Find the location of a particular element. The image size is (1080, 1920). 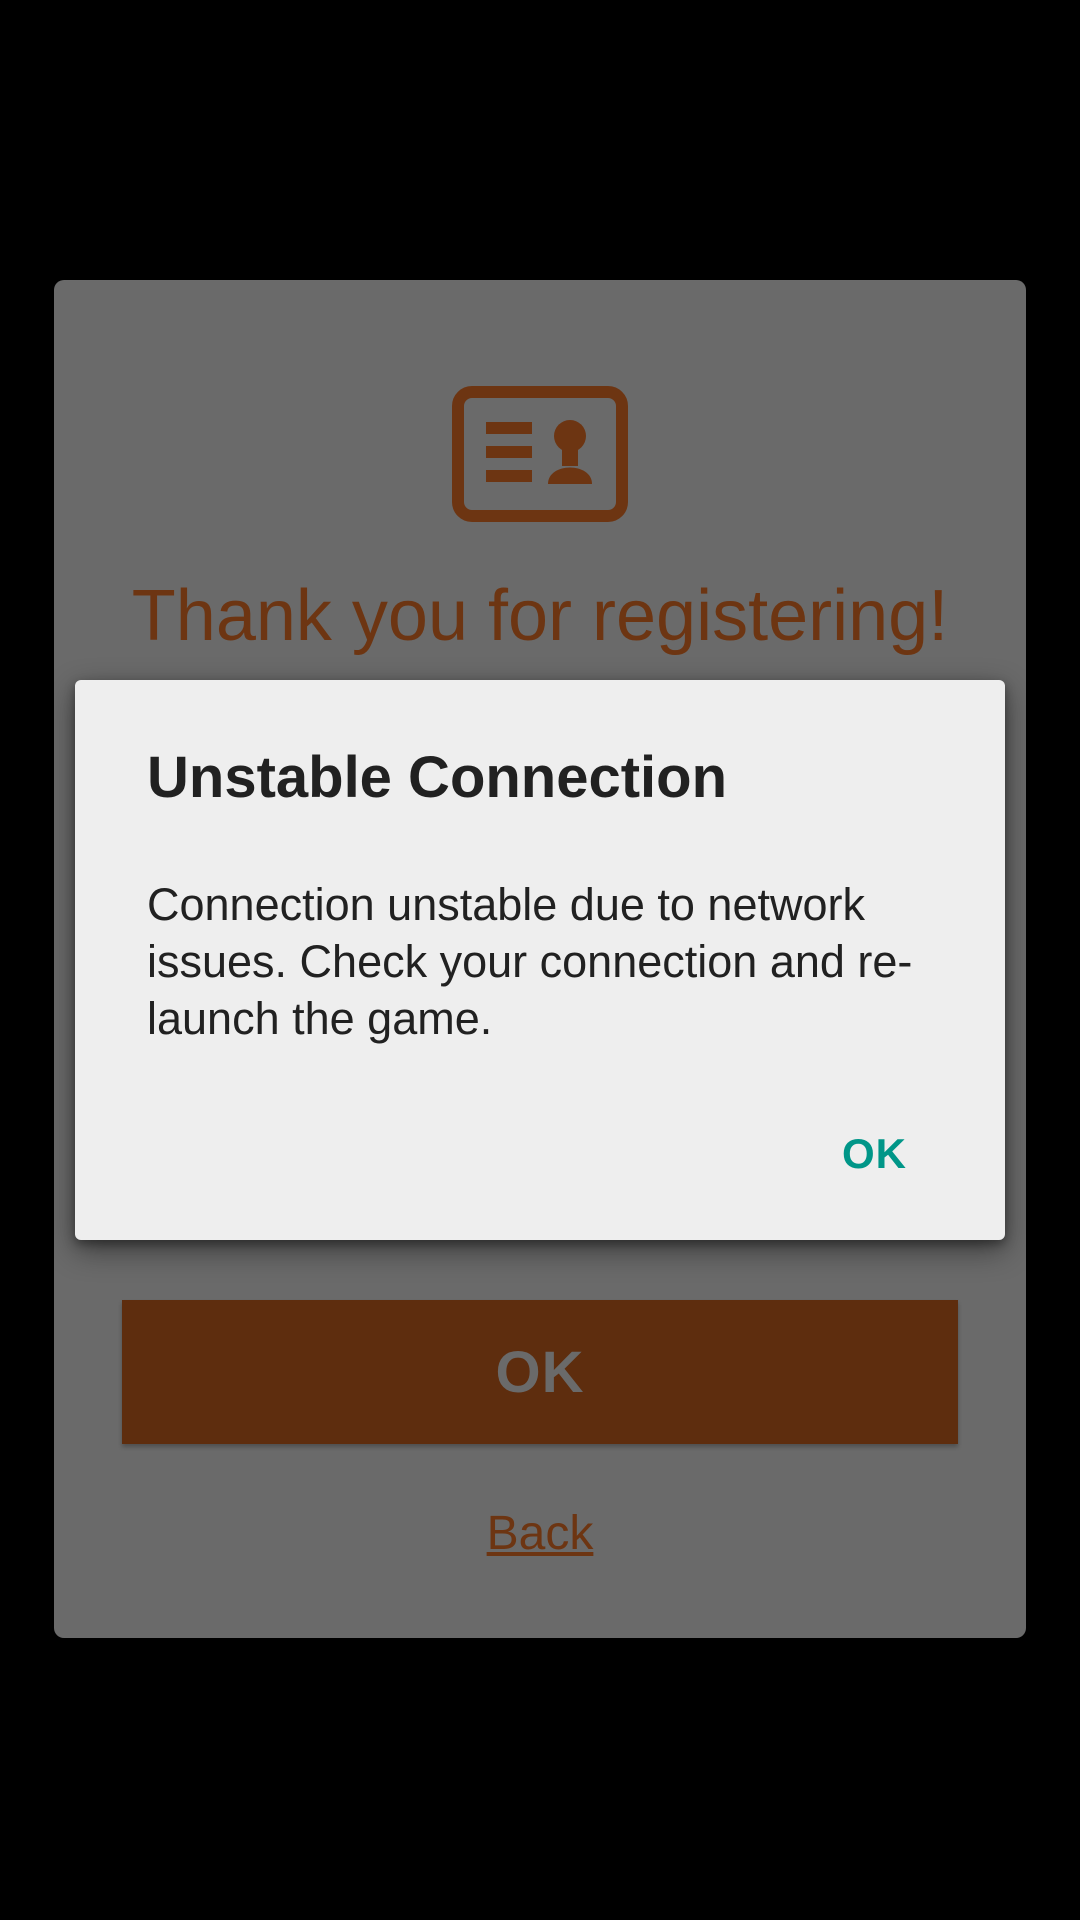

page-title: Thank you for registering! is located at coordinates (540, 616).